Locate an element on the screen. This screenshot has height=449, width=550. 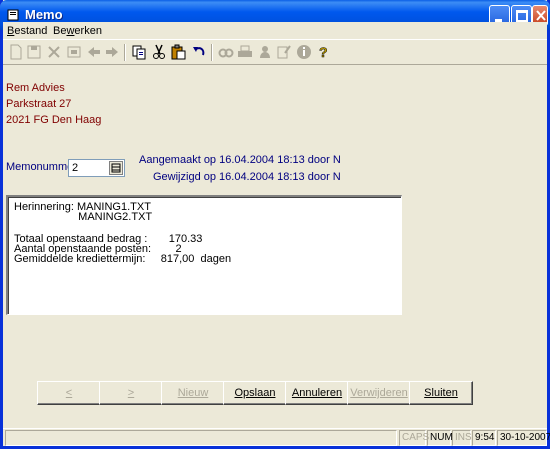
status-num: NUM is located at coordinates (440, 438).